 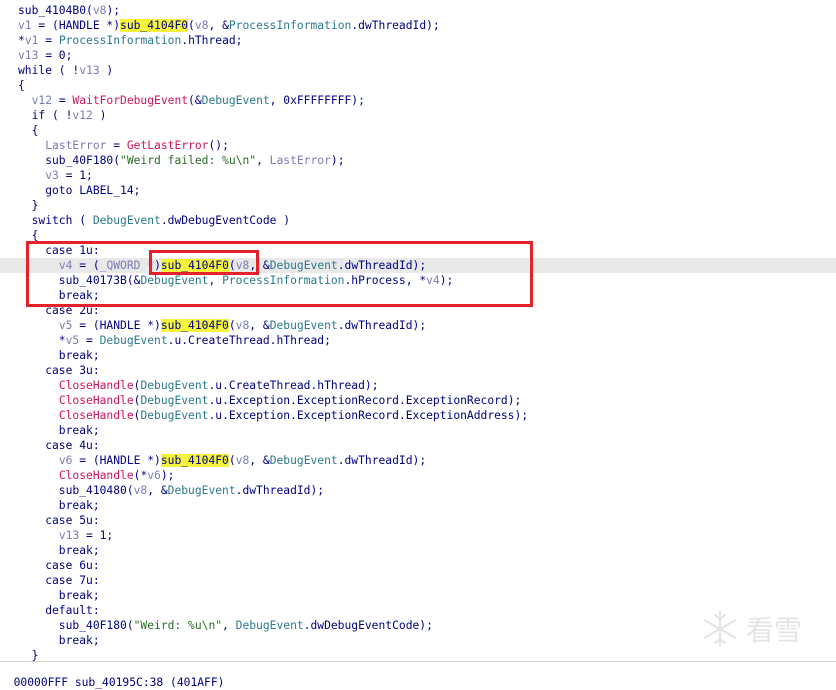 I want to click on code-token: .dwDebugEventCode ), so click(x=225, y=220).